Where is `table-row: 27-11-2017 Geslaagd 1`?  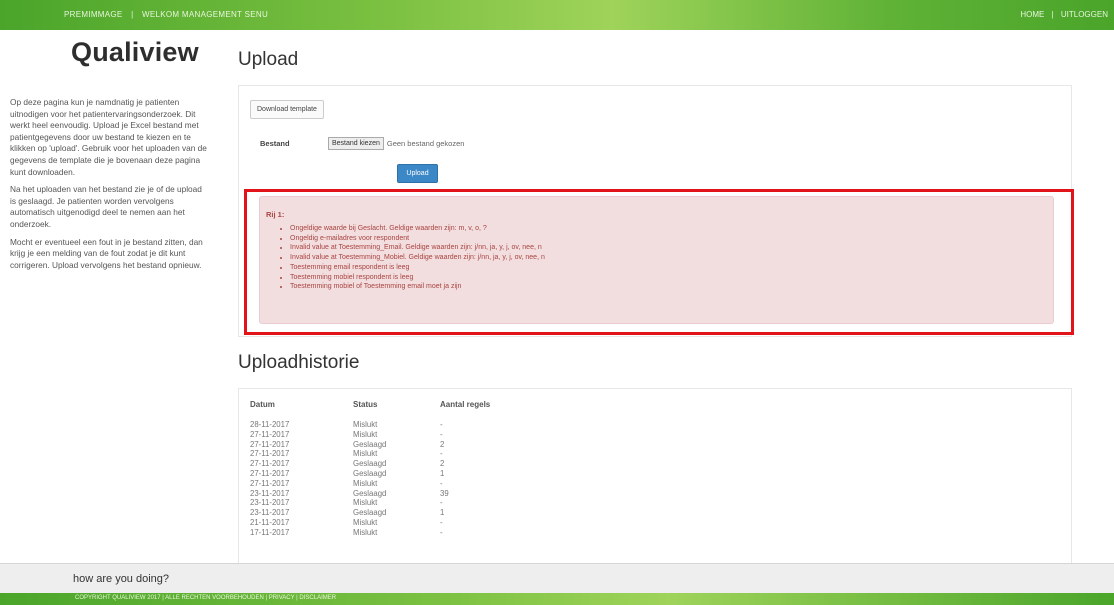 table-row: 27-11-2017 Geslaagd 1 is located at coordinates (349, 474).